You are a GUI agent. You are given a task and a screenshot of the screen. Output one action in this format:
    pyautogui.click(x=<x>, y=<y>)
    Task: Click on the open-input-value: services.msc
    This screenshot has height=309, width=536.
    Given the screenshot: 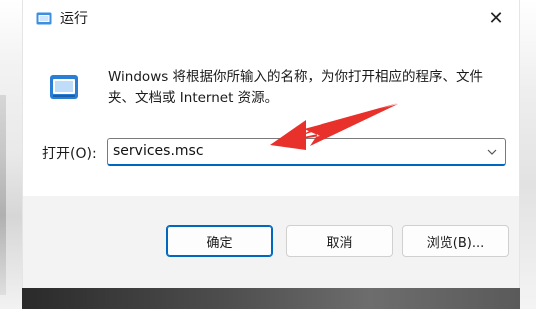 What is the action you would take?
    pyautogui.click(x=158, y=151)
    